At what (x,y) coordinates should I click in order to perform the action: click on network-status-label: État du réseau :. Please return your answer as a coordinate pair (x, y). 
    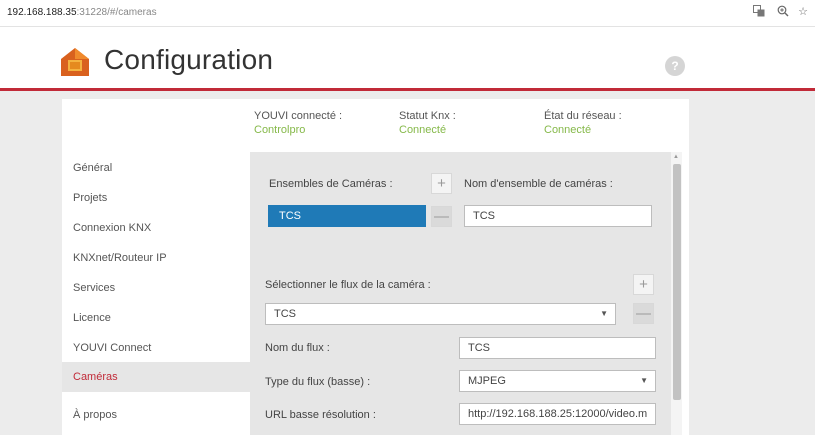
    Looking at the image, I should click on (583, 116).